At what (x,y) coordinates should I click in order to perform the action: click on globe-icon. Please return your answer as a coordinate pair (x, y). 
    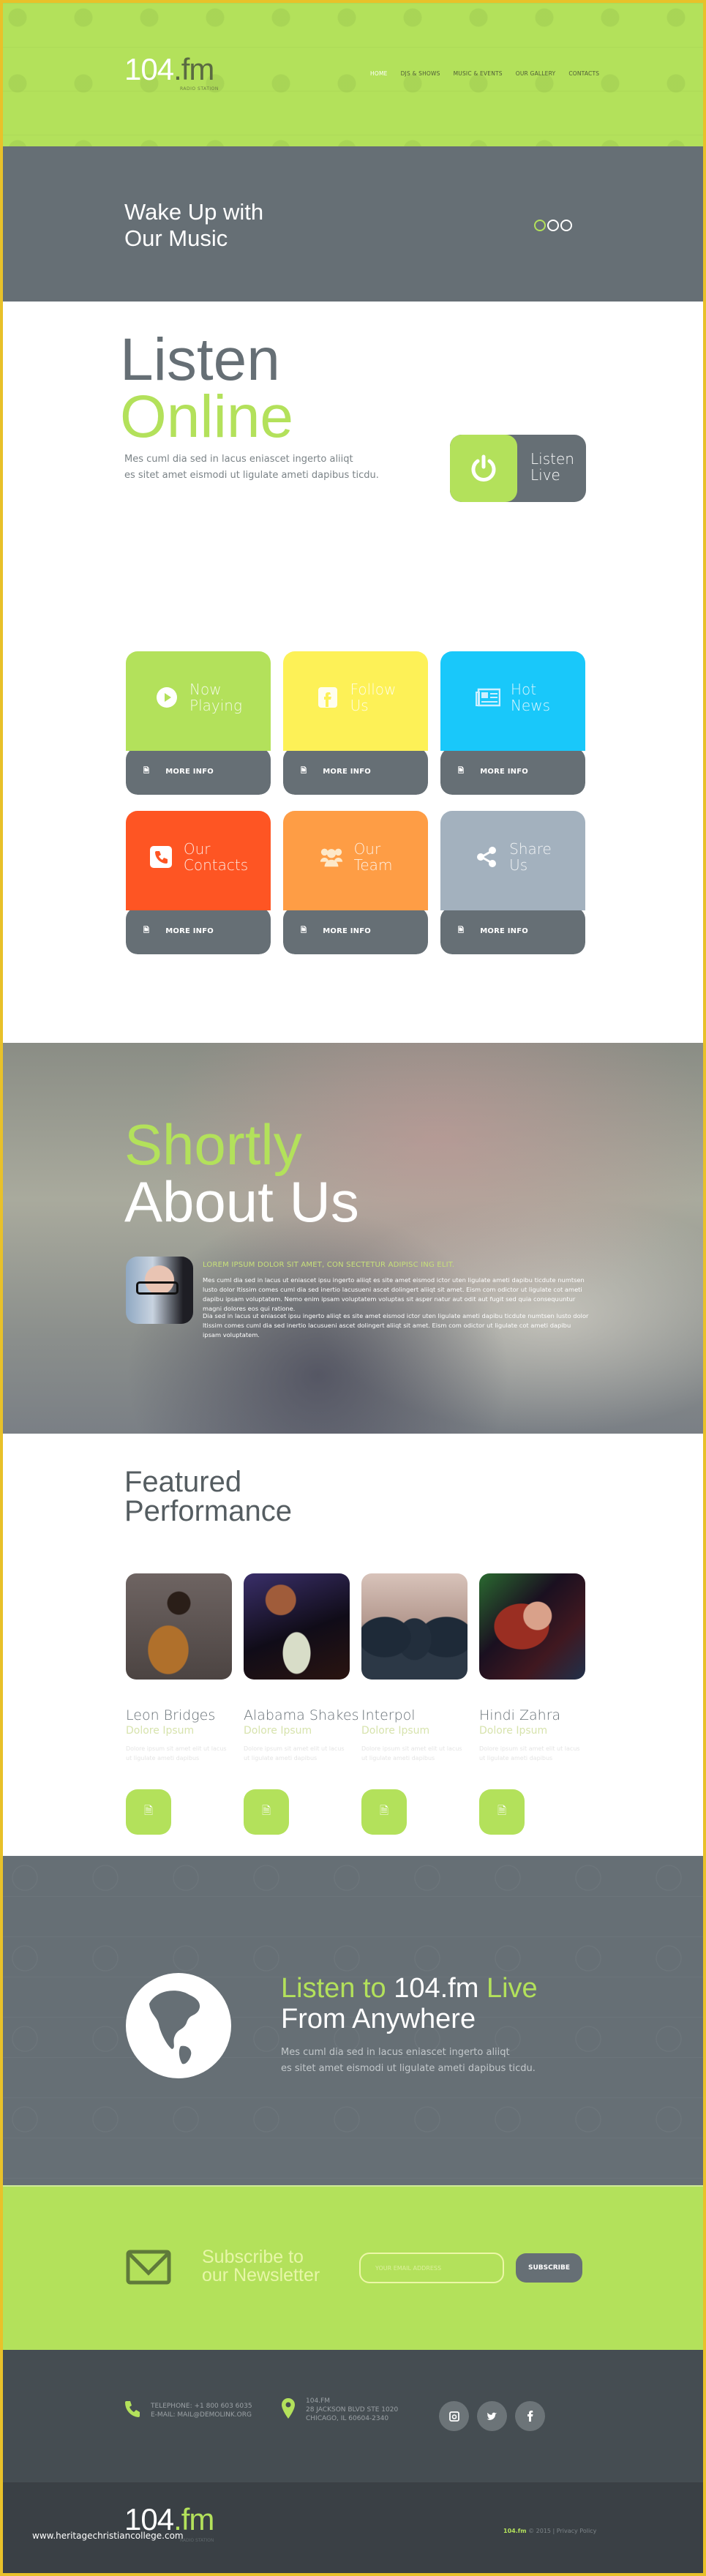
    Looking at the image, I should click on (178, 2025).